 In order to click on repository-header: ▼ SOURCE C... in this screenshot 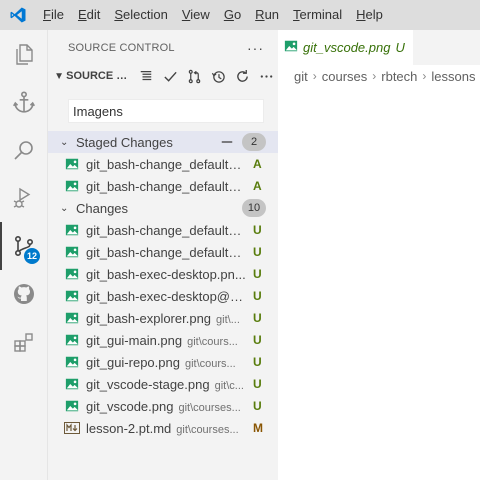, I will do `click(163, 76)`.